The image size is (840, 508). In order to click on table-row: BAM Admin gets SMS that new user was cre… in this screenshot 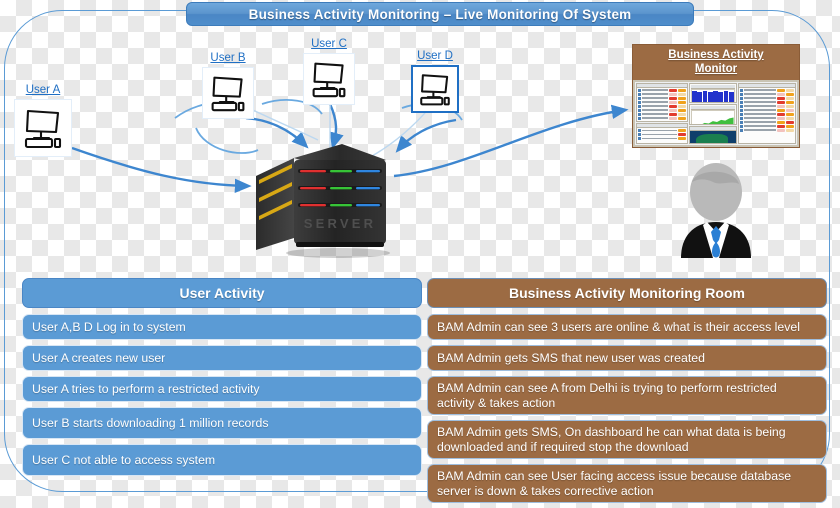, I will do `click(627, 358)`.